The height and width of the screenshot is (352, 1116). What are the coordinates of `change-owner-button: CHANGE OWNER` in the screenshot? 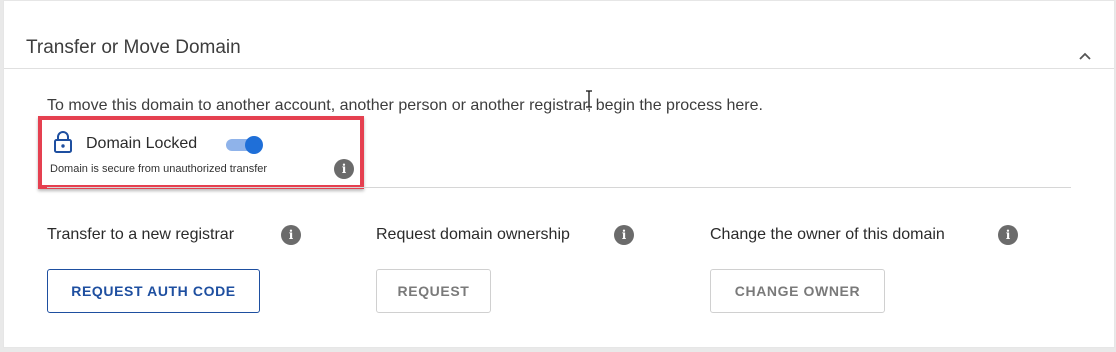 It's located at (797, 291).